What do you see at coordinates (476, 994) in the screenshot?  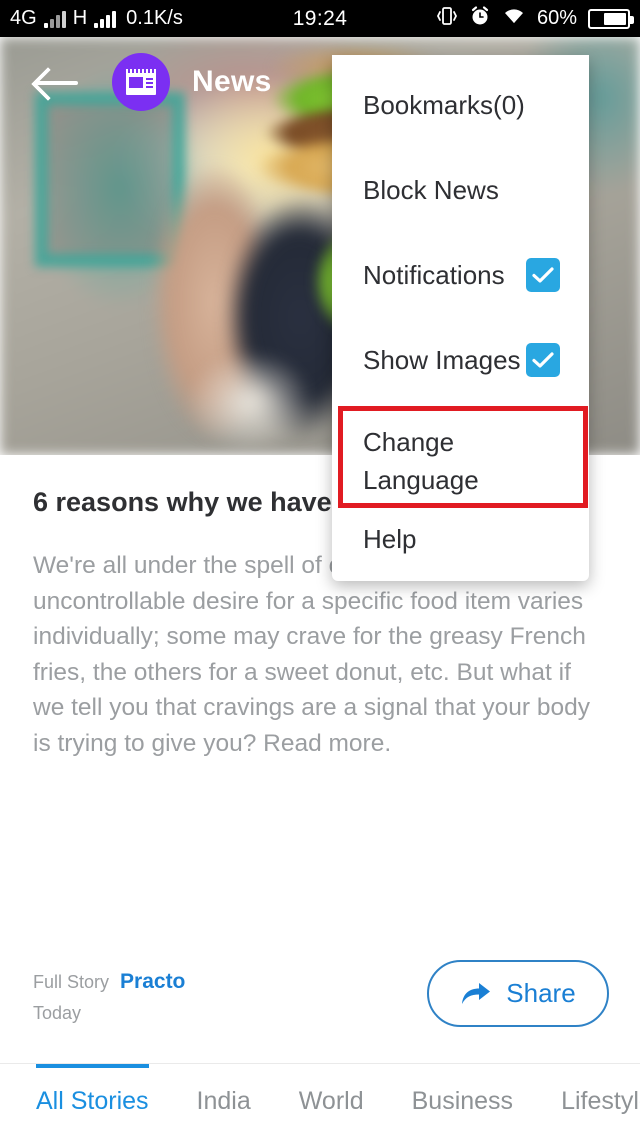 I see `share-arrow-icon` at bounding box center [476, 994].